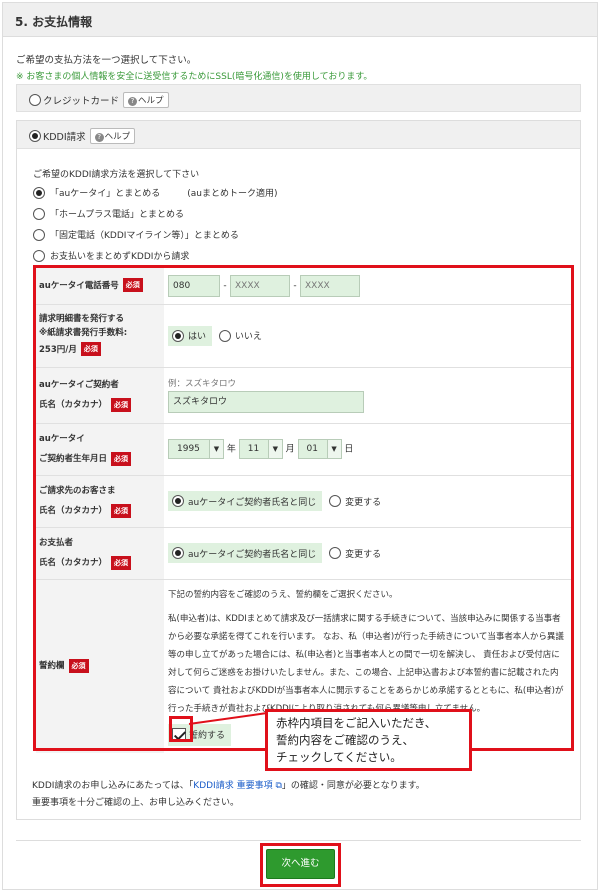  I want to click on credit-help-button: ? ヘルプ, so click(146, 100).